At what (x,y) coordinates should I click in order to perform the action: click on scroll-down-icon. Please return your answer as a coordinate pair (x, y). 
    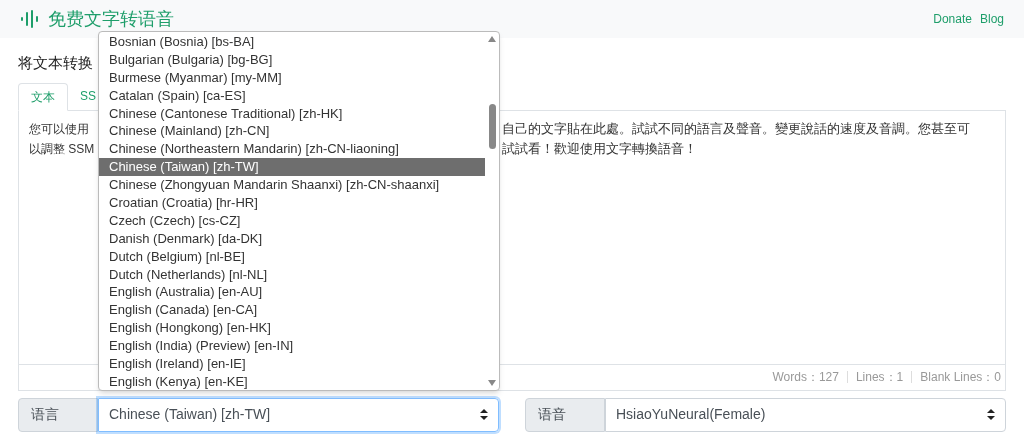
    Looking at the image, I should click on (492, 383).